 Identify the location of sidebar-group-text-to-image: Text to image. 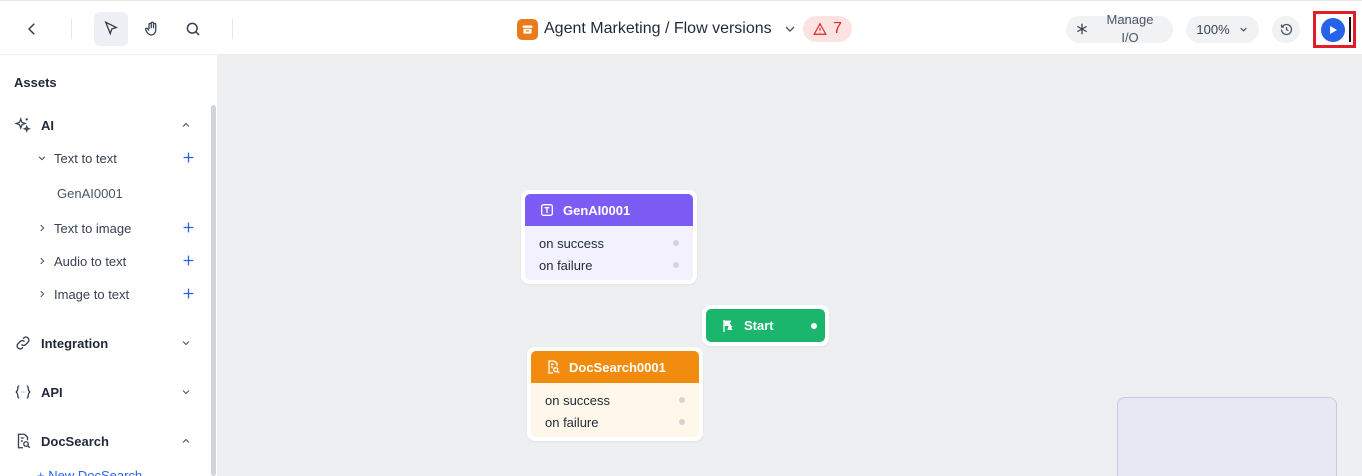
(117, 228).